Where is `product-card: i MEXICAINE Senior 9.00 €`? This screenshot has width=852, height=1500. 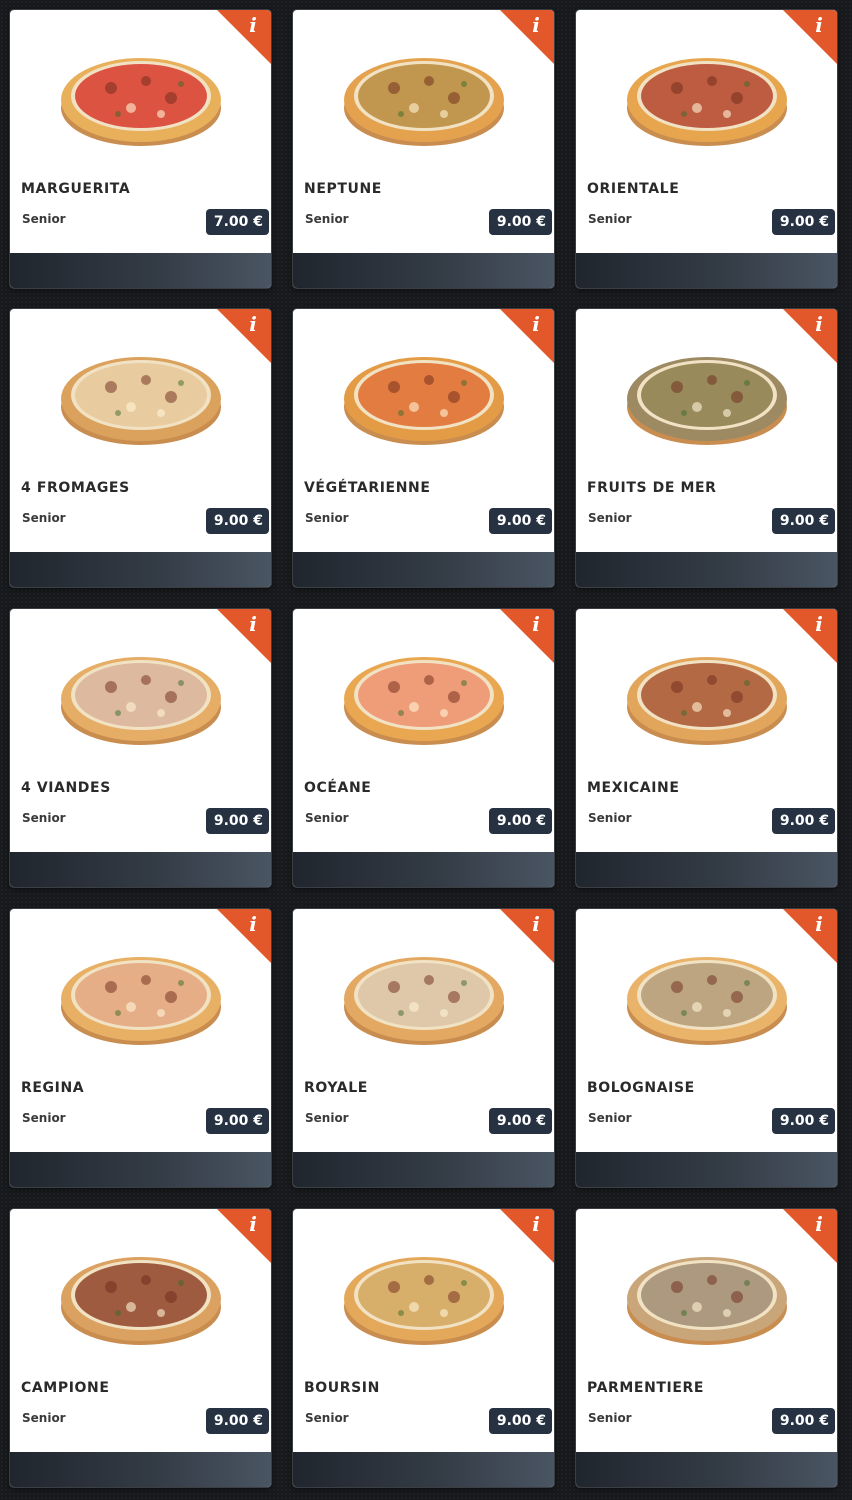
product-card: i MEXICAINE Senior 9.00 € is located at coordinates (706, 748).